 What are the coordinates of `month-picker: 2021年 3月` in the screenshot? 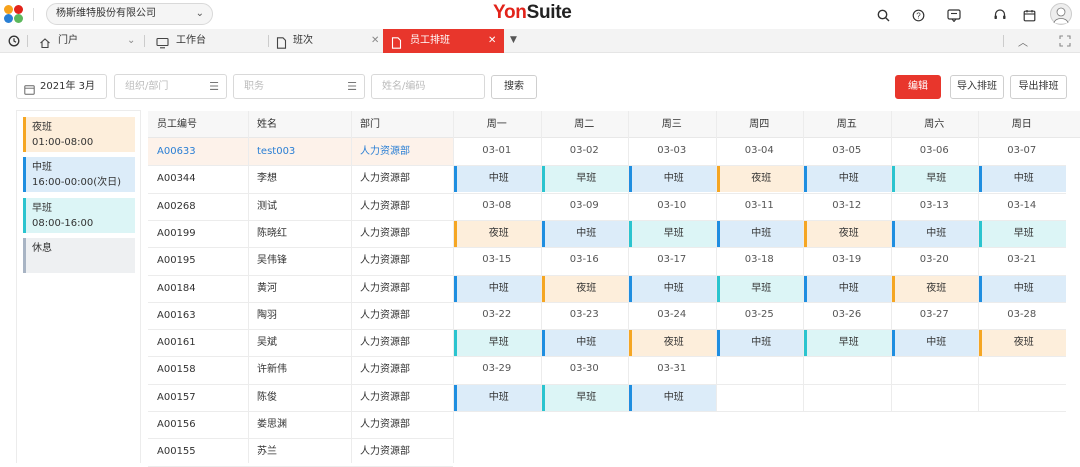 It's located at (61, 86).